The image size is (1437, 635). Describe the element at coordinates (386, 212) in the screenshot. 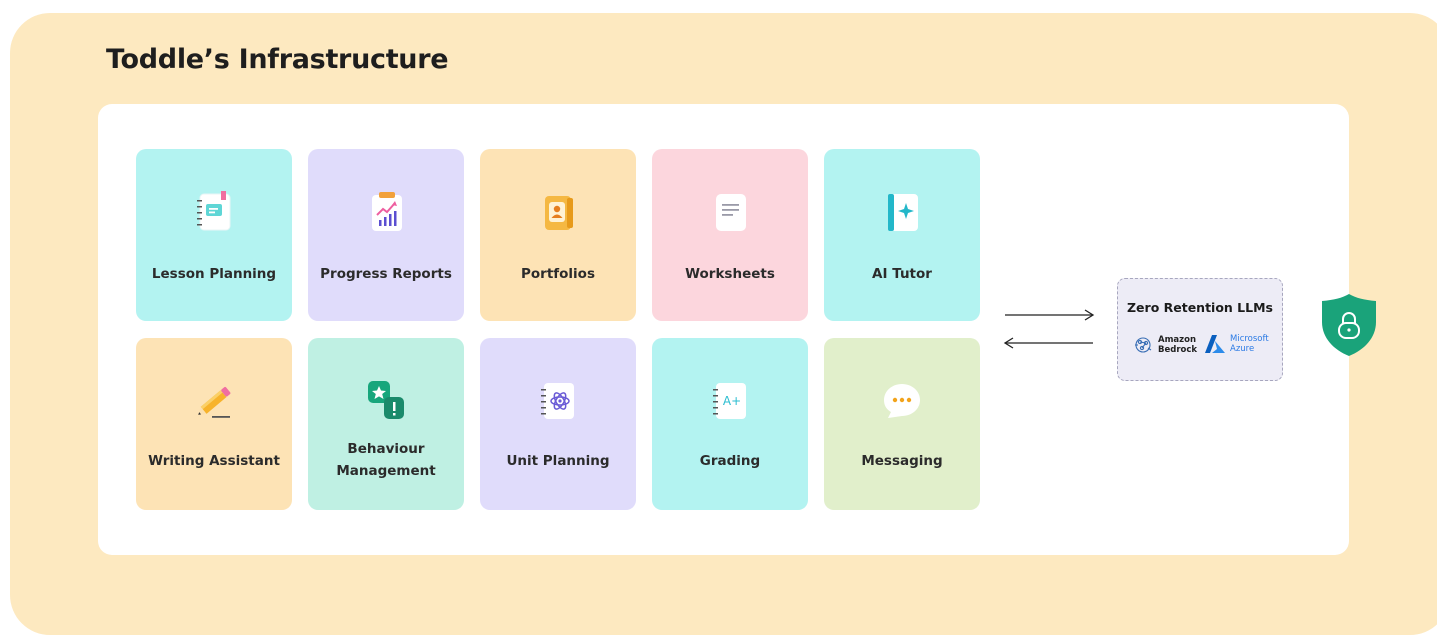

I see `progress-report-chart-icon` at that location.